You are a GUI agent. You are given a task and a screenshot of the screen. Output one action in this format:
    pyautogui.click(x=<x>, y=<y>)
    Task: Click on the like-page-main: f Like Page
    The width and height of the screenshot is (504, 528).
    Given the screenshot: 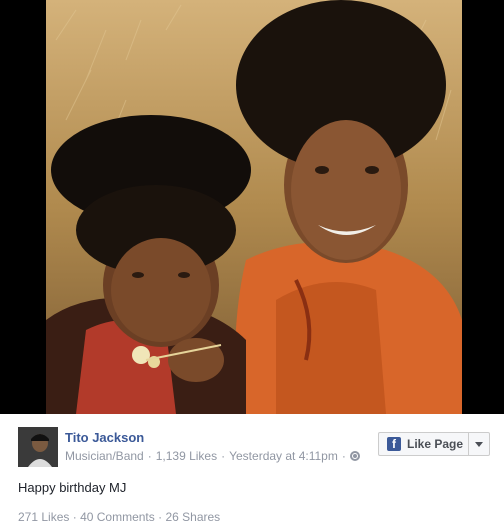 What is the action you would take?
    pyautogui.click(x=424, y=444)
    